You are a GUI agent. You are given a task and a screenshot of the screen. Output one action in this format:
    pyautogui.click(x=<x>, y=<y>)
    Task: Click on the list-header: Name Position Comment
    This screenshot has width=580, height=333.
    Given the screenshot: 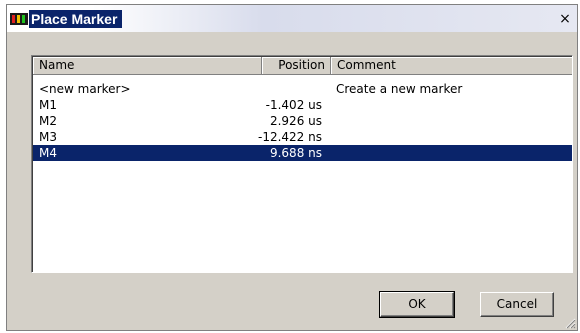 What is the action you would take?
    pyautogui.click(x=302, y=66)
    